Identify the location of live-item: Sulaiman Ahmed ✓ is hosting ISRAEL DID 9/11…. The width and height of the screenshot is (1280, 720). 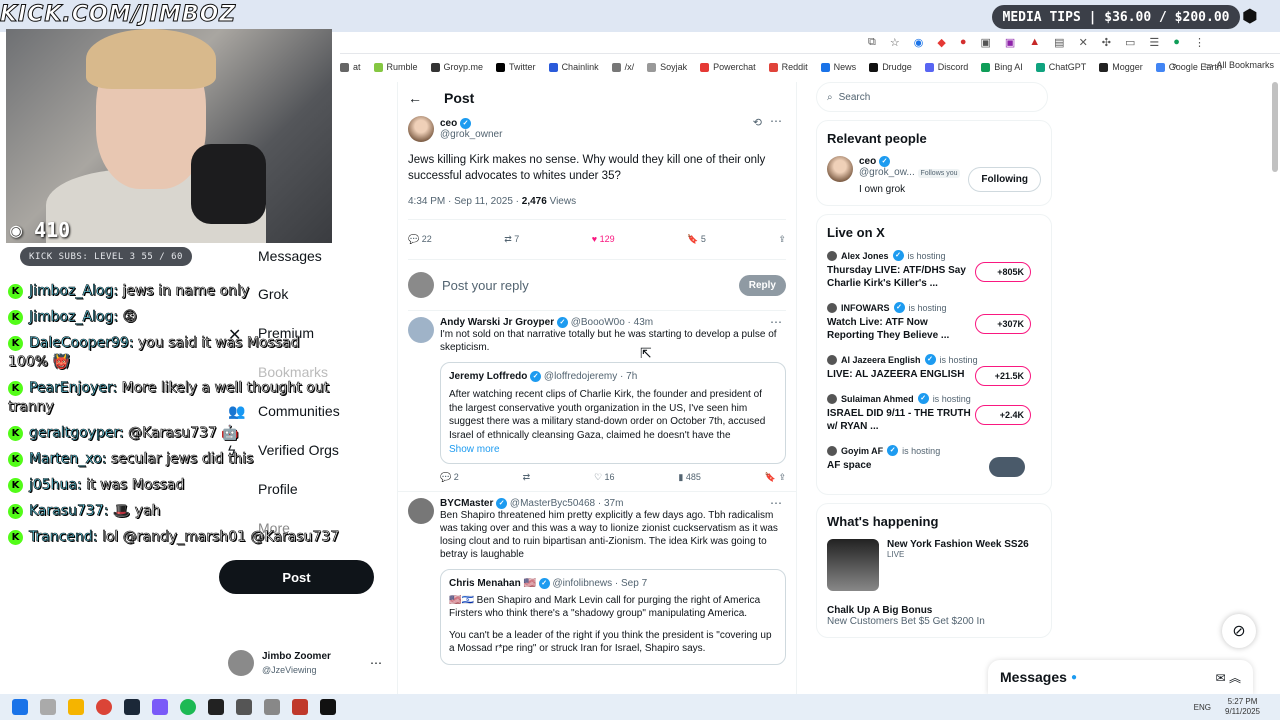
(934, 413).